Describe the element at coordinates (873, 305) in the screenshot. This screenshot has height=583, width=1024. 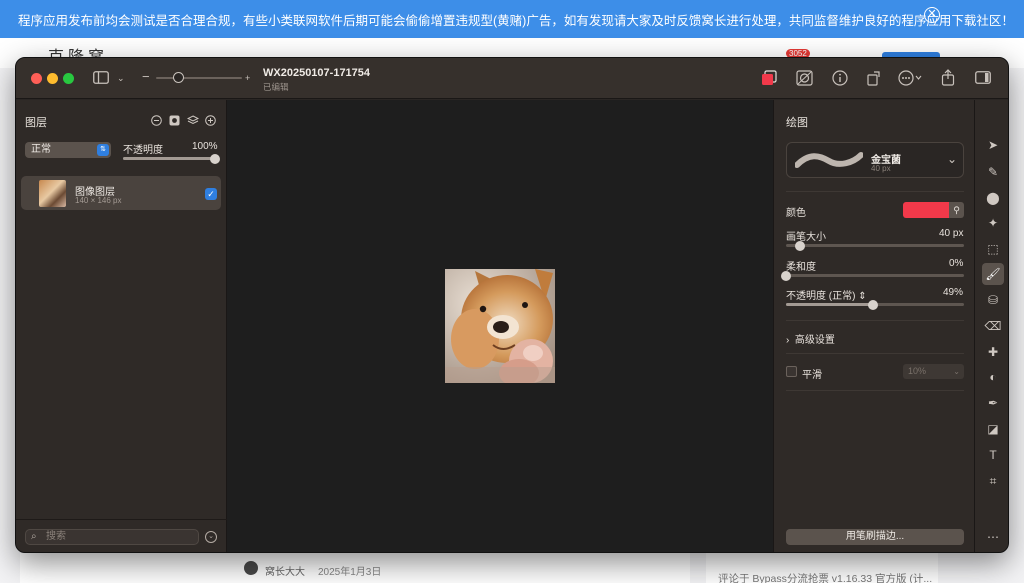
I see `brush-opacity-thumb` at that location.